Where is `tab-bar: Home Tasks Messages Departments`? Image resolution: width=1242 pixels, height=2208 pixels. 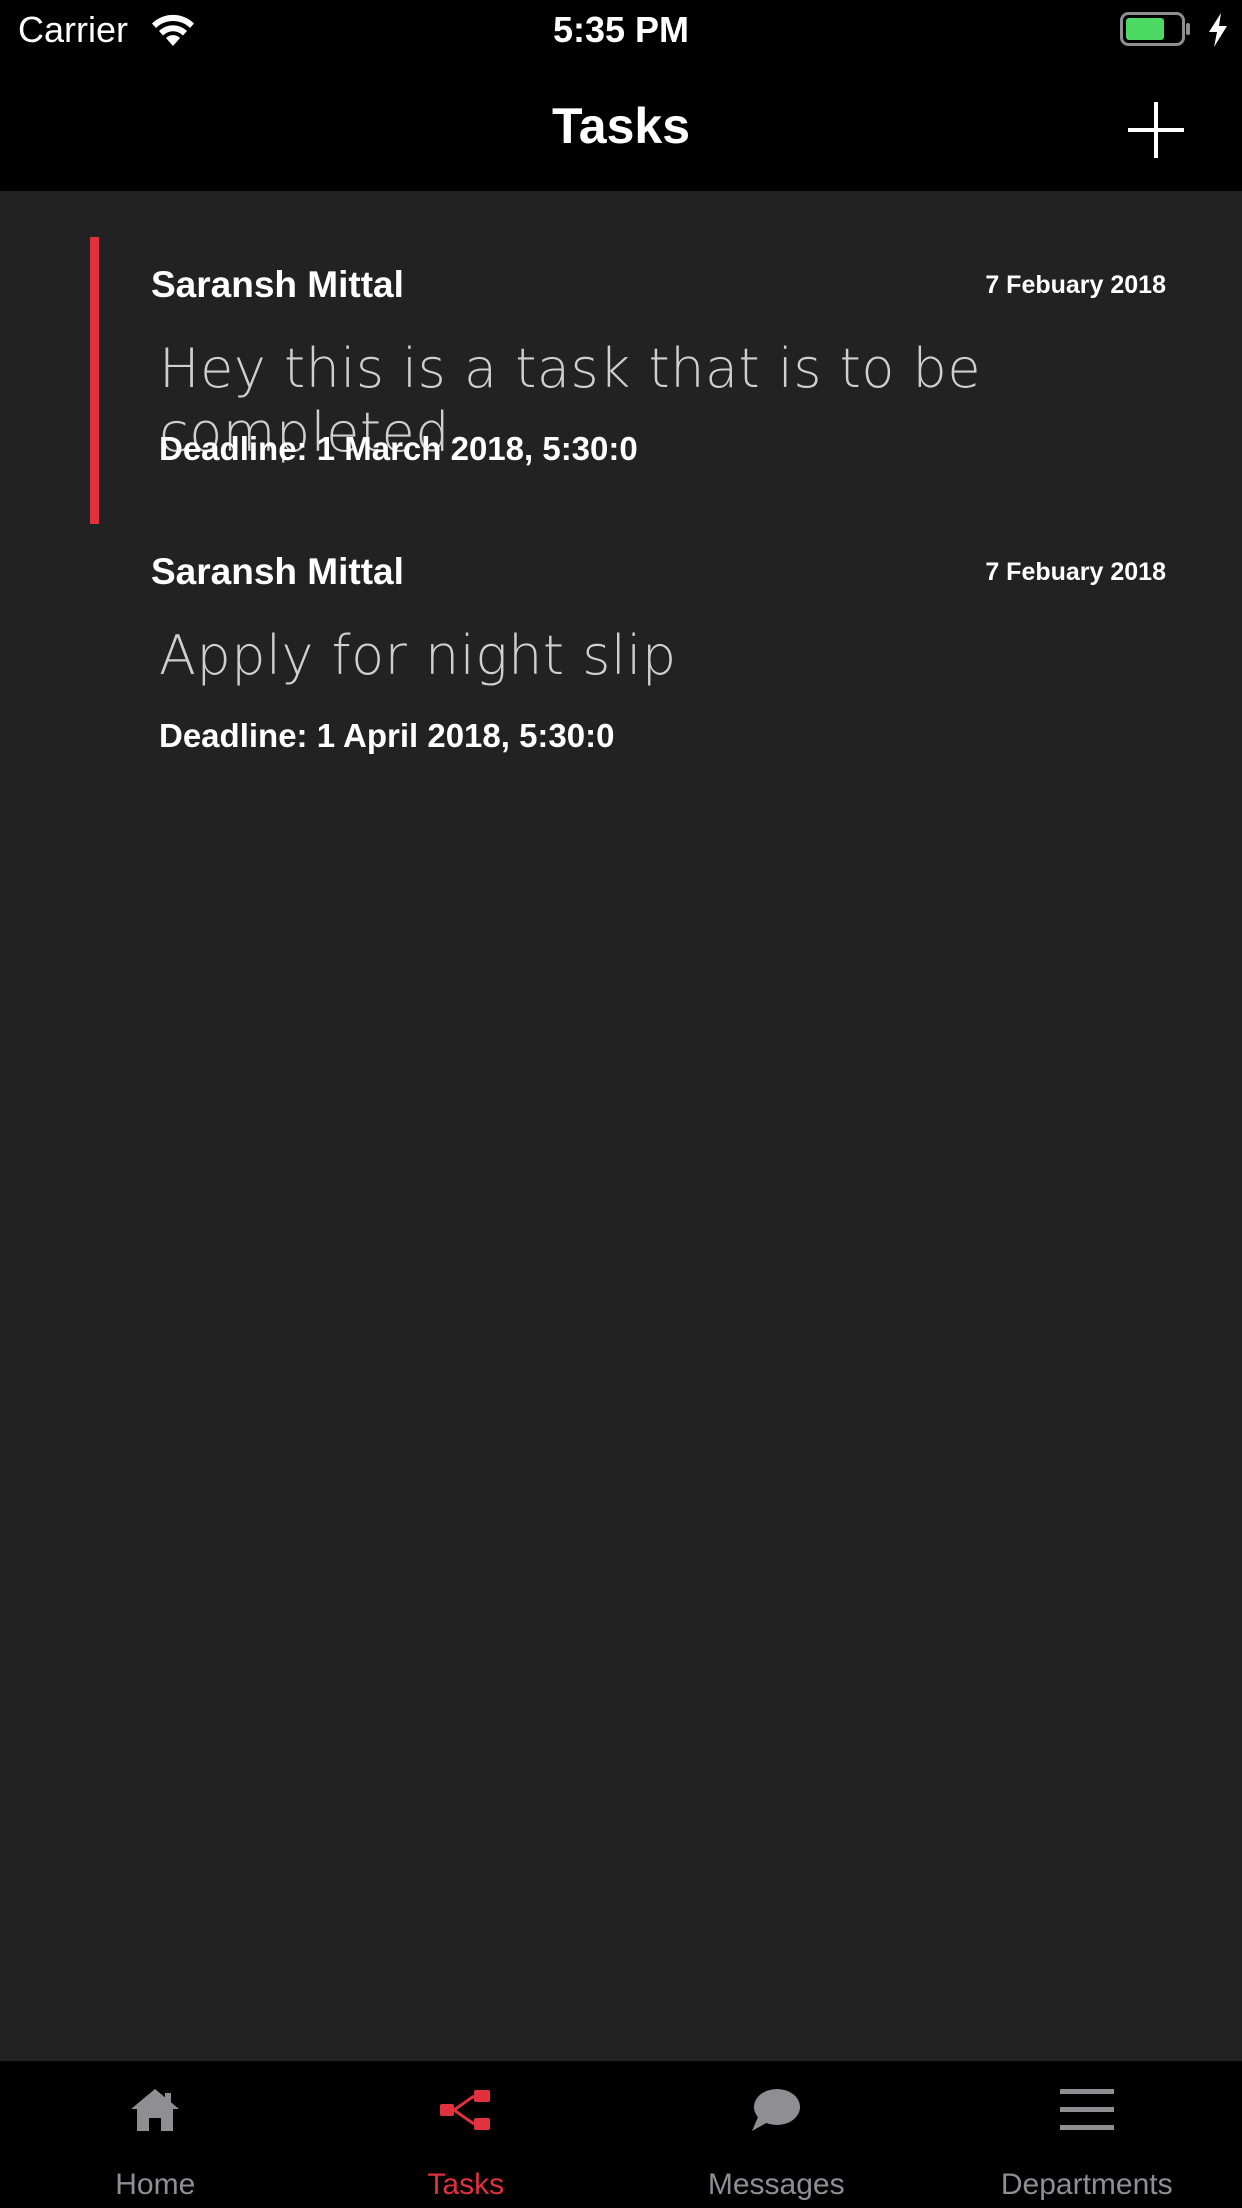 tab-bar: Home Tasks Messages Departments is located at coordinates (621, 2134).